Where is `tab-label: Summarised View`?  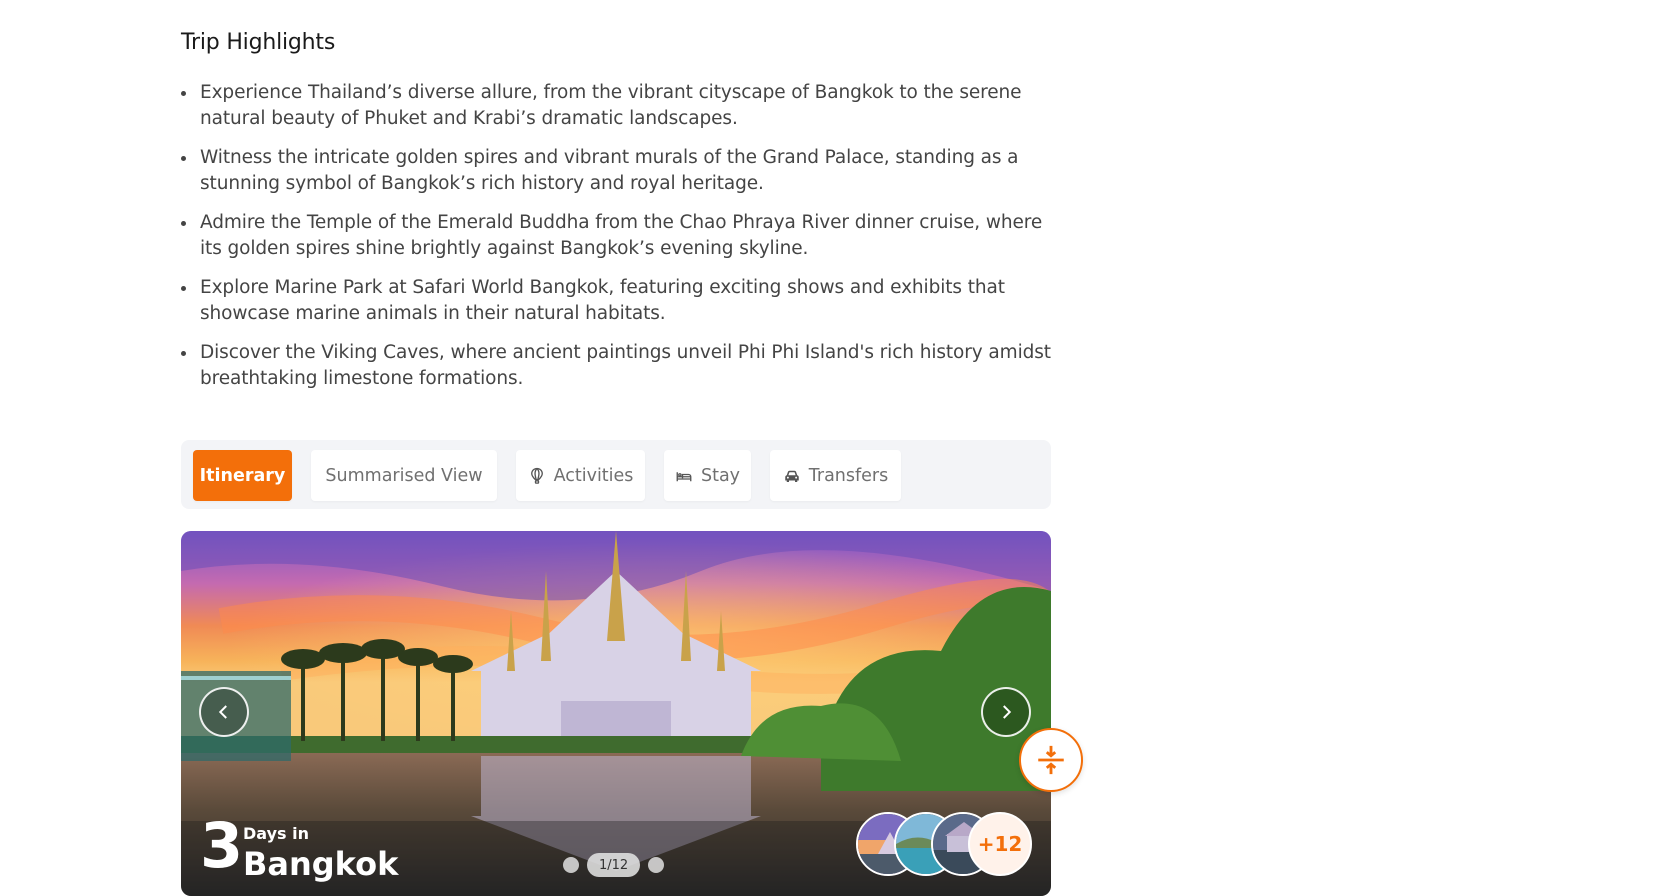
tab-label: Summarised View is located at coordinates (404, 475).